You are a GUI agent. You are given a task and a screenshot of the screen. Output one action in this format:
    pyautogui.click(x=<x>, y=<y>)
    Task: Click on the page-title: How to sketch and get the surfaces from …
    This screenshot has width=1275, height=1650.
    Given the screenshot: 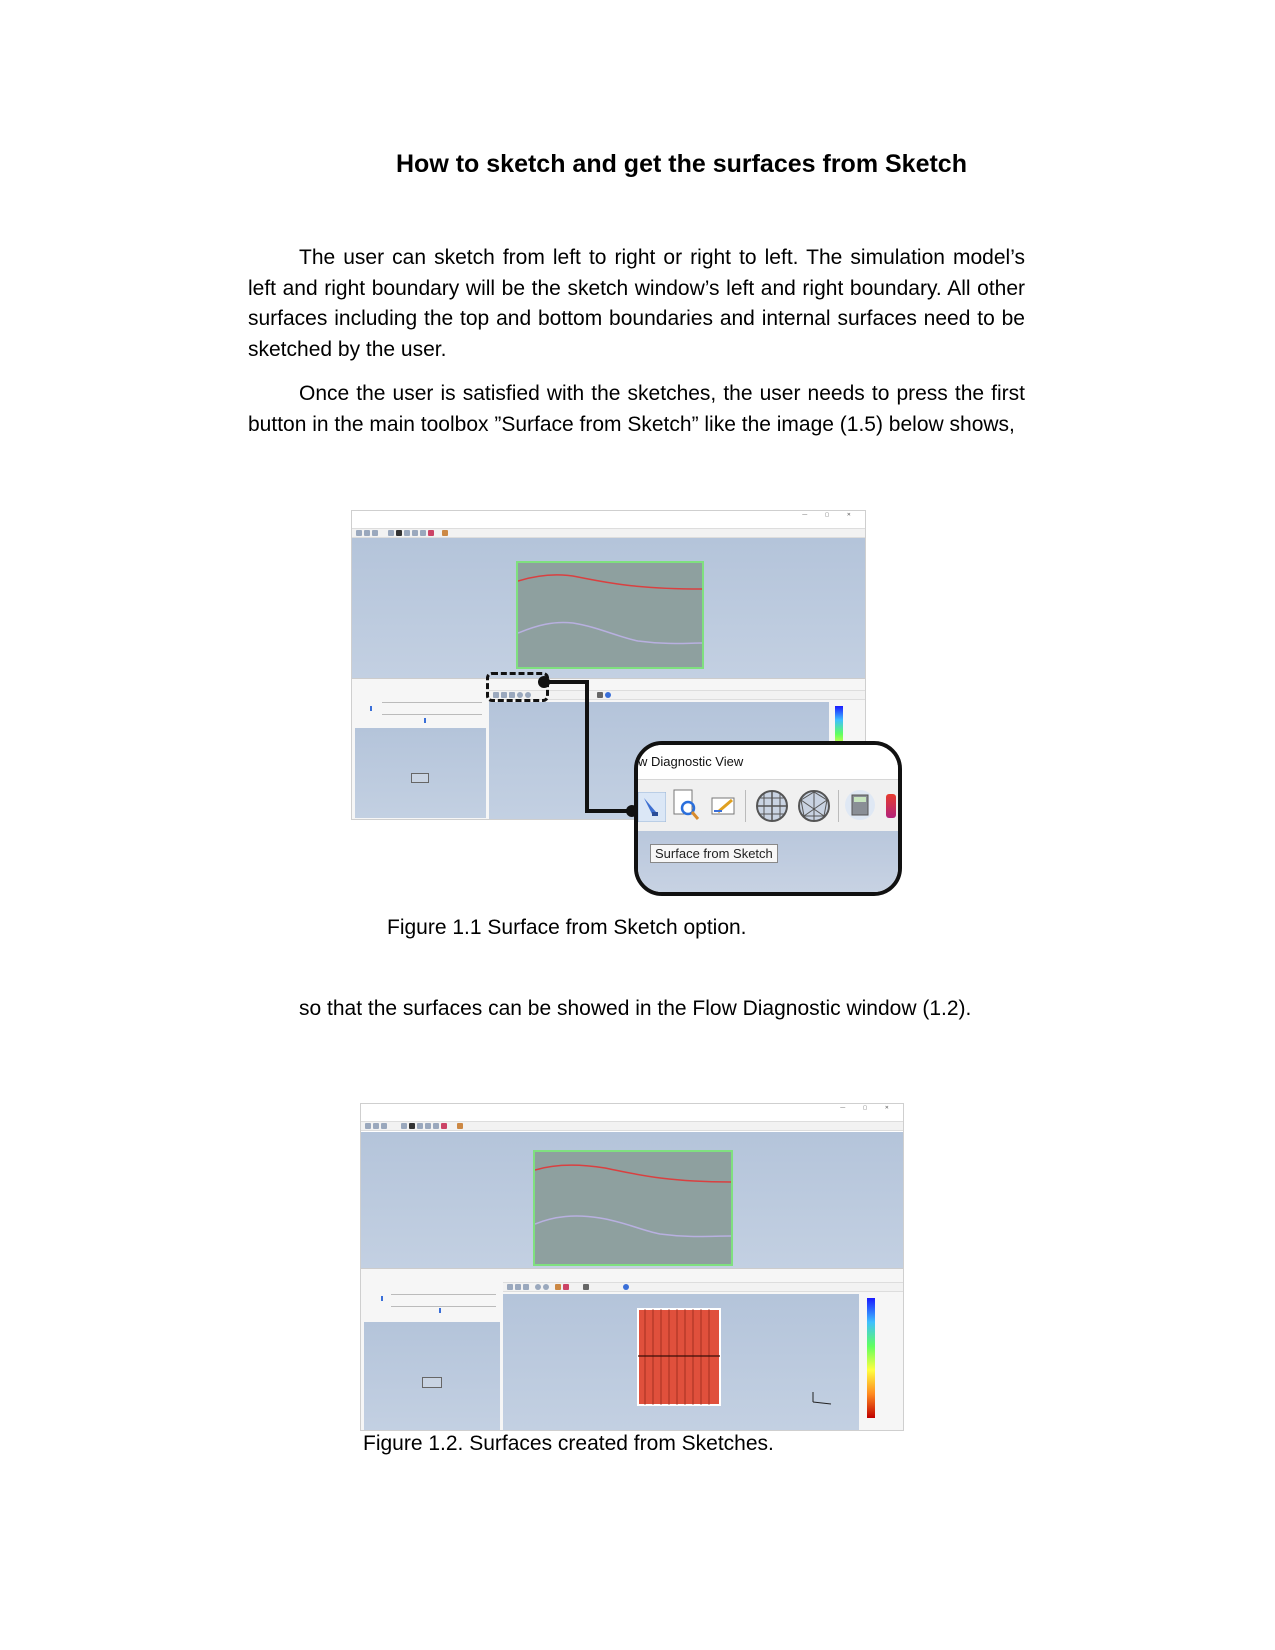 What is the action you would take?
    pyautogui.click(x=681, y=164)
    